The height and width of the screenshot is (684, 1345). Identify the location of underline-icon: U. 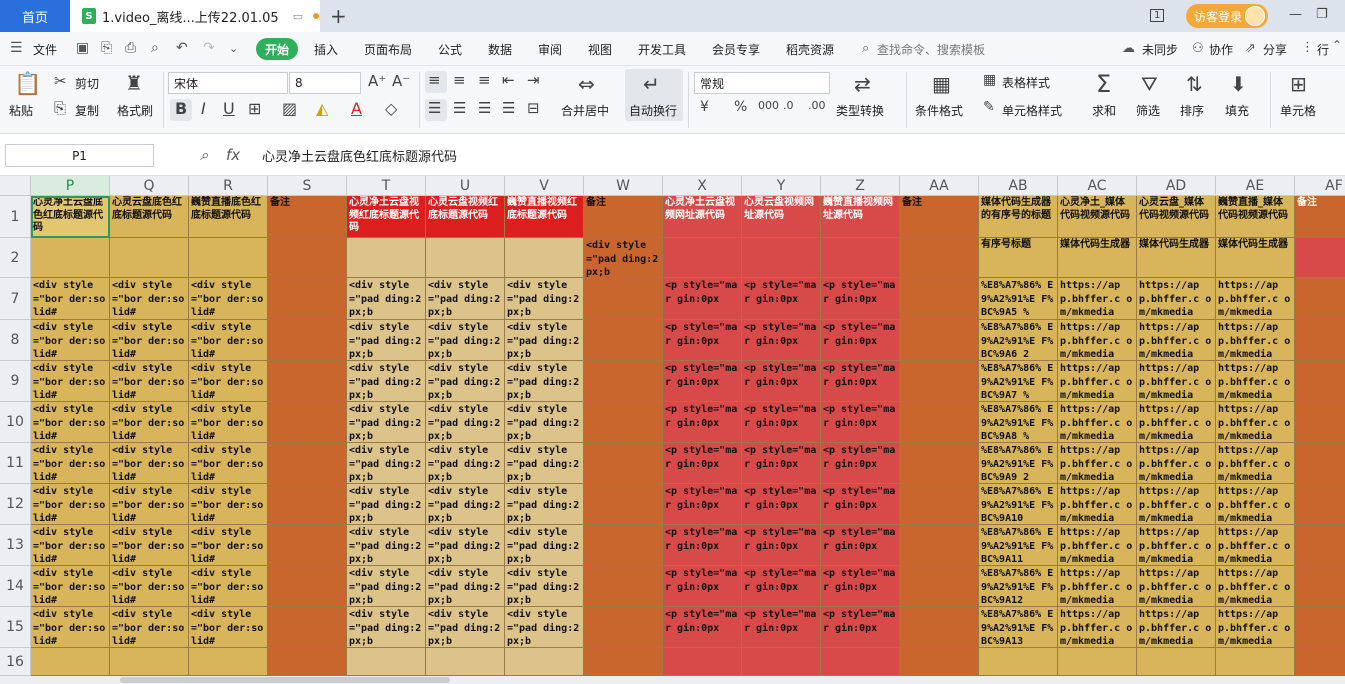
(229, 108).